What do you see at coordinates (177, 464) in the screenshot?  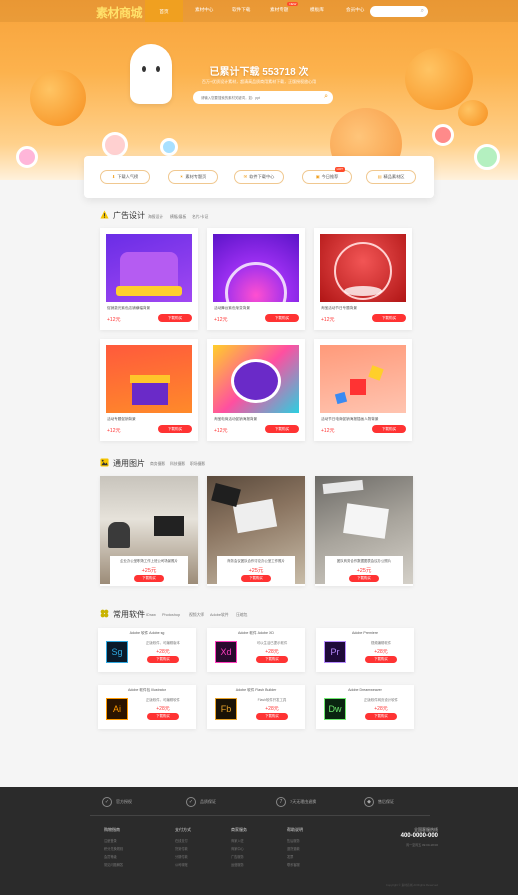 I see `section-tag: 科技摄影` at bounding box center [177, 464].